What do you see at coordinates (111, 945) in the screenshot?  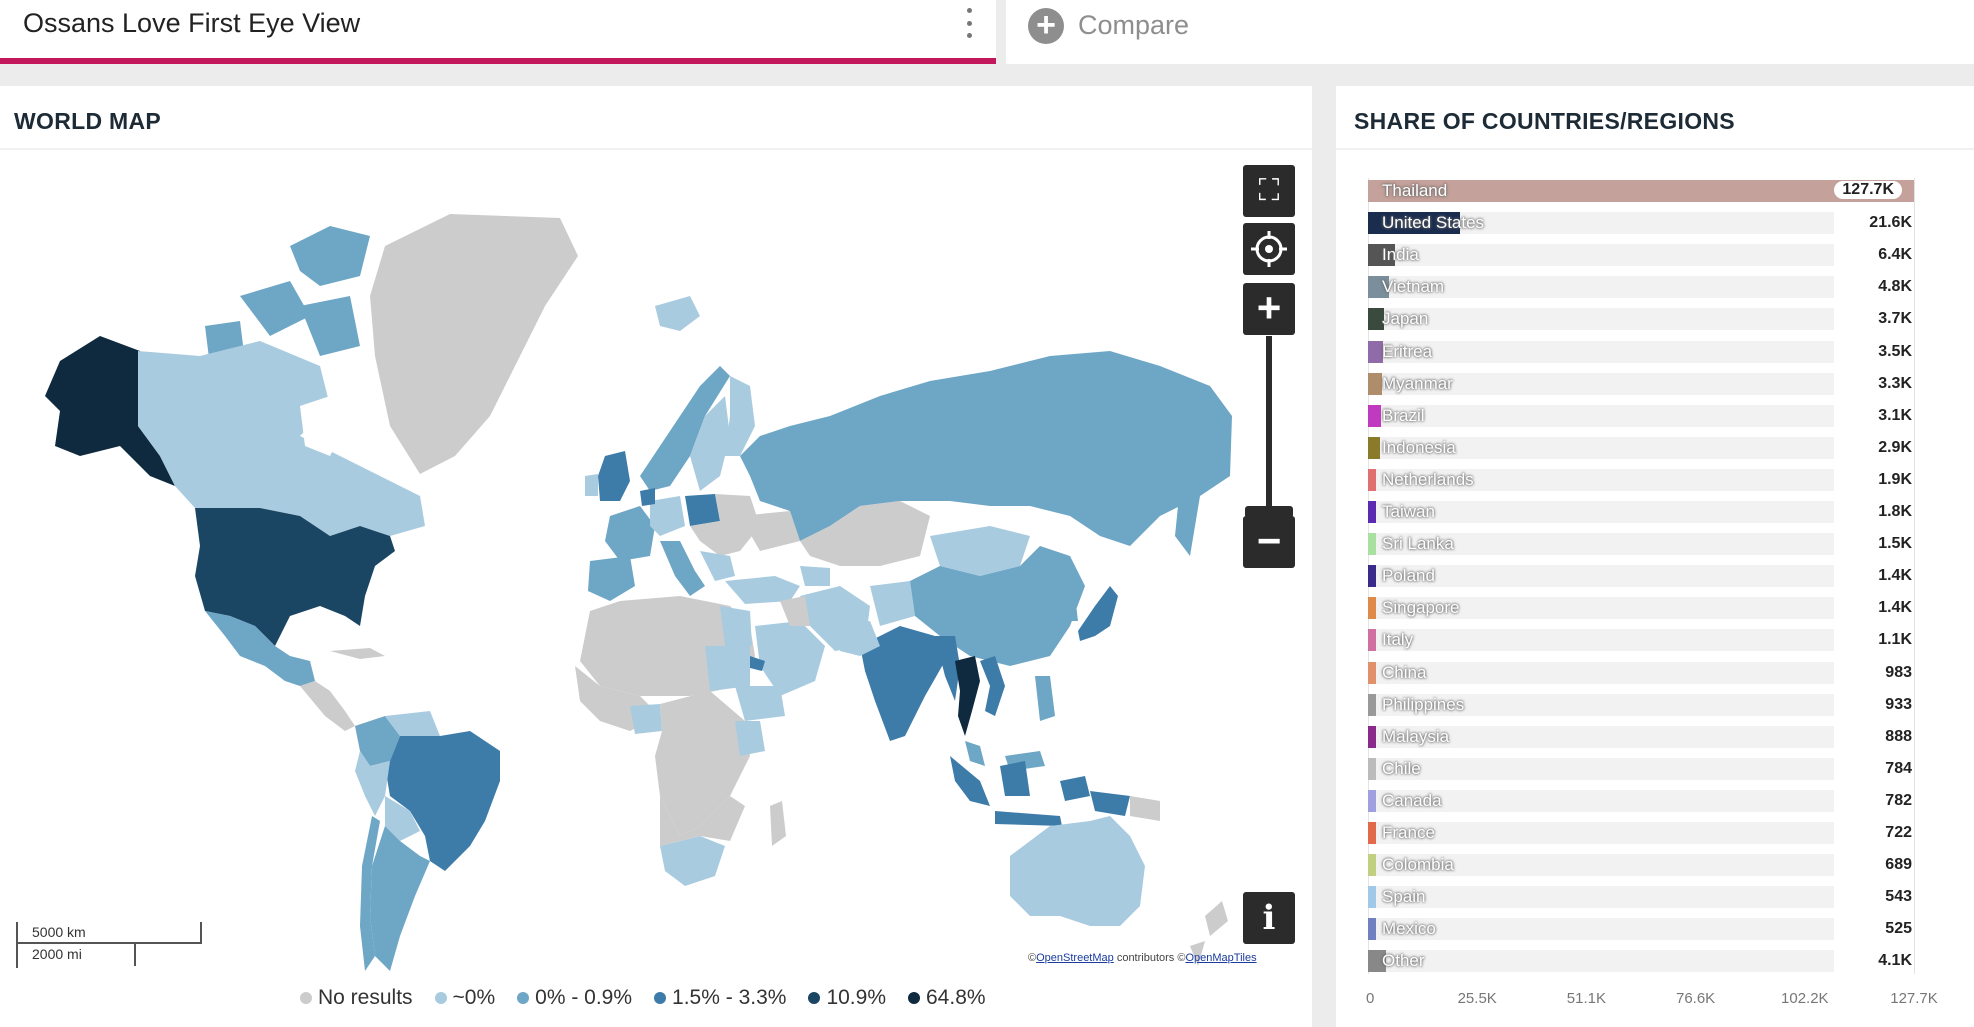 I see `scale-bar: 5000 km 2000 mi` at bounding box center [111, 945].